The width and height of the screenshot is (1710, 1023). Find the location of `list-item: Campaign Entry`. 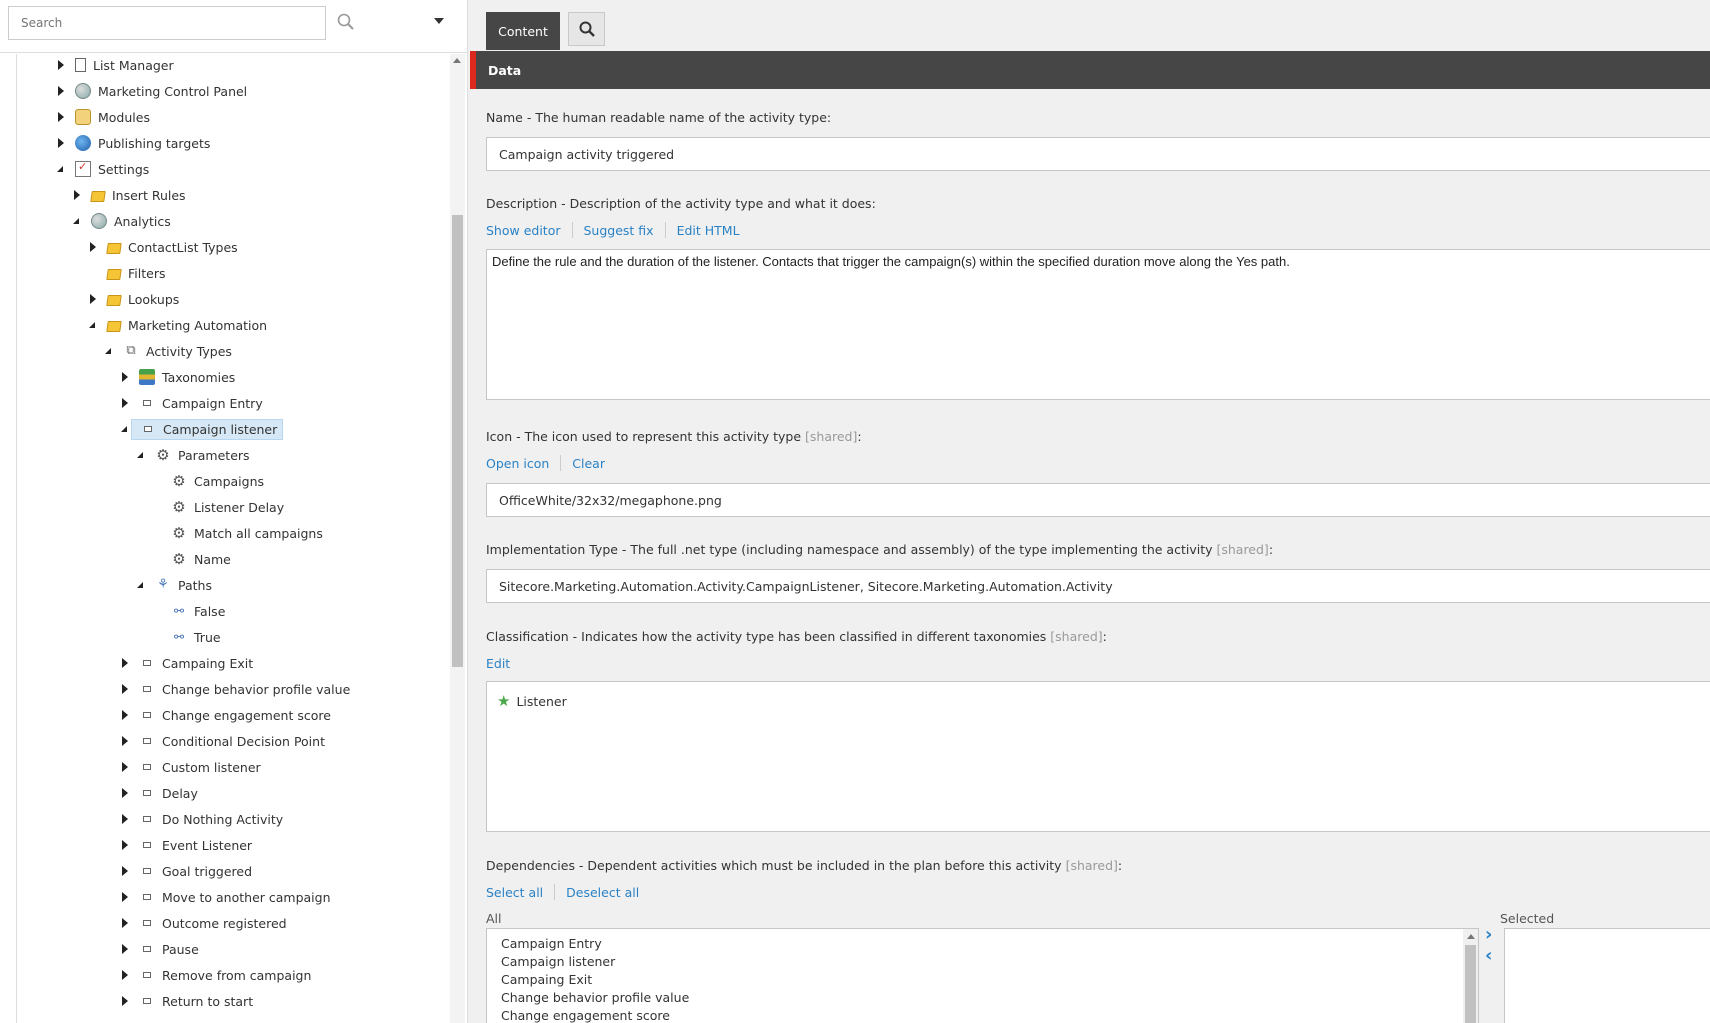

list-item: Campaign Entry is located at coordinates (982, 944).